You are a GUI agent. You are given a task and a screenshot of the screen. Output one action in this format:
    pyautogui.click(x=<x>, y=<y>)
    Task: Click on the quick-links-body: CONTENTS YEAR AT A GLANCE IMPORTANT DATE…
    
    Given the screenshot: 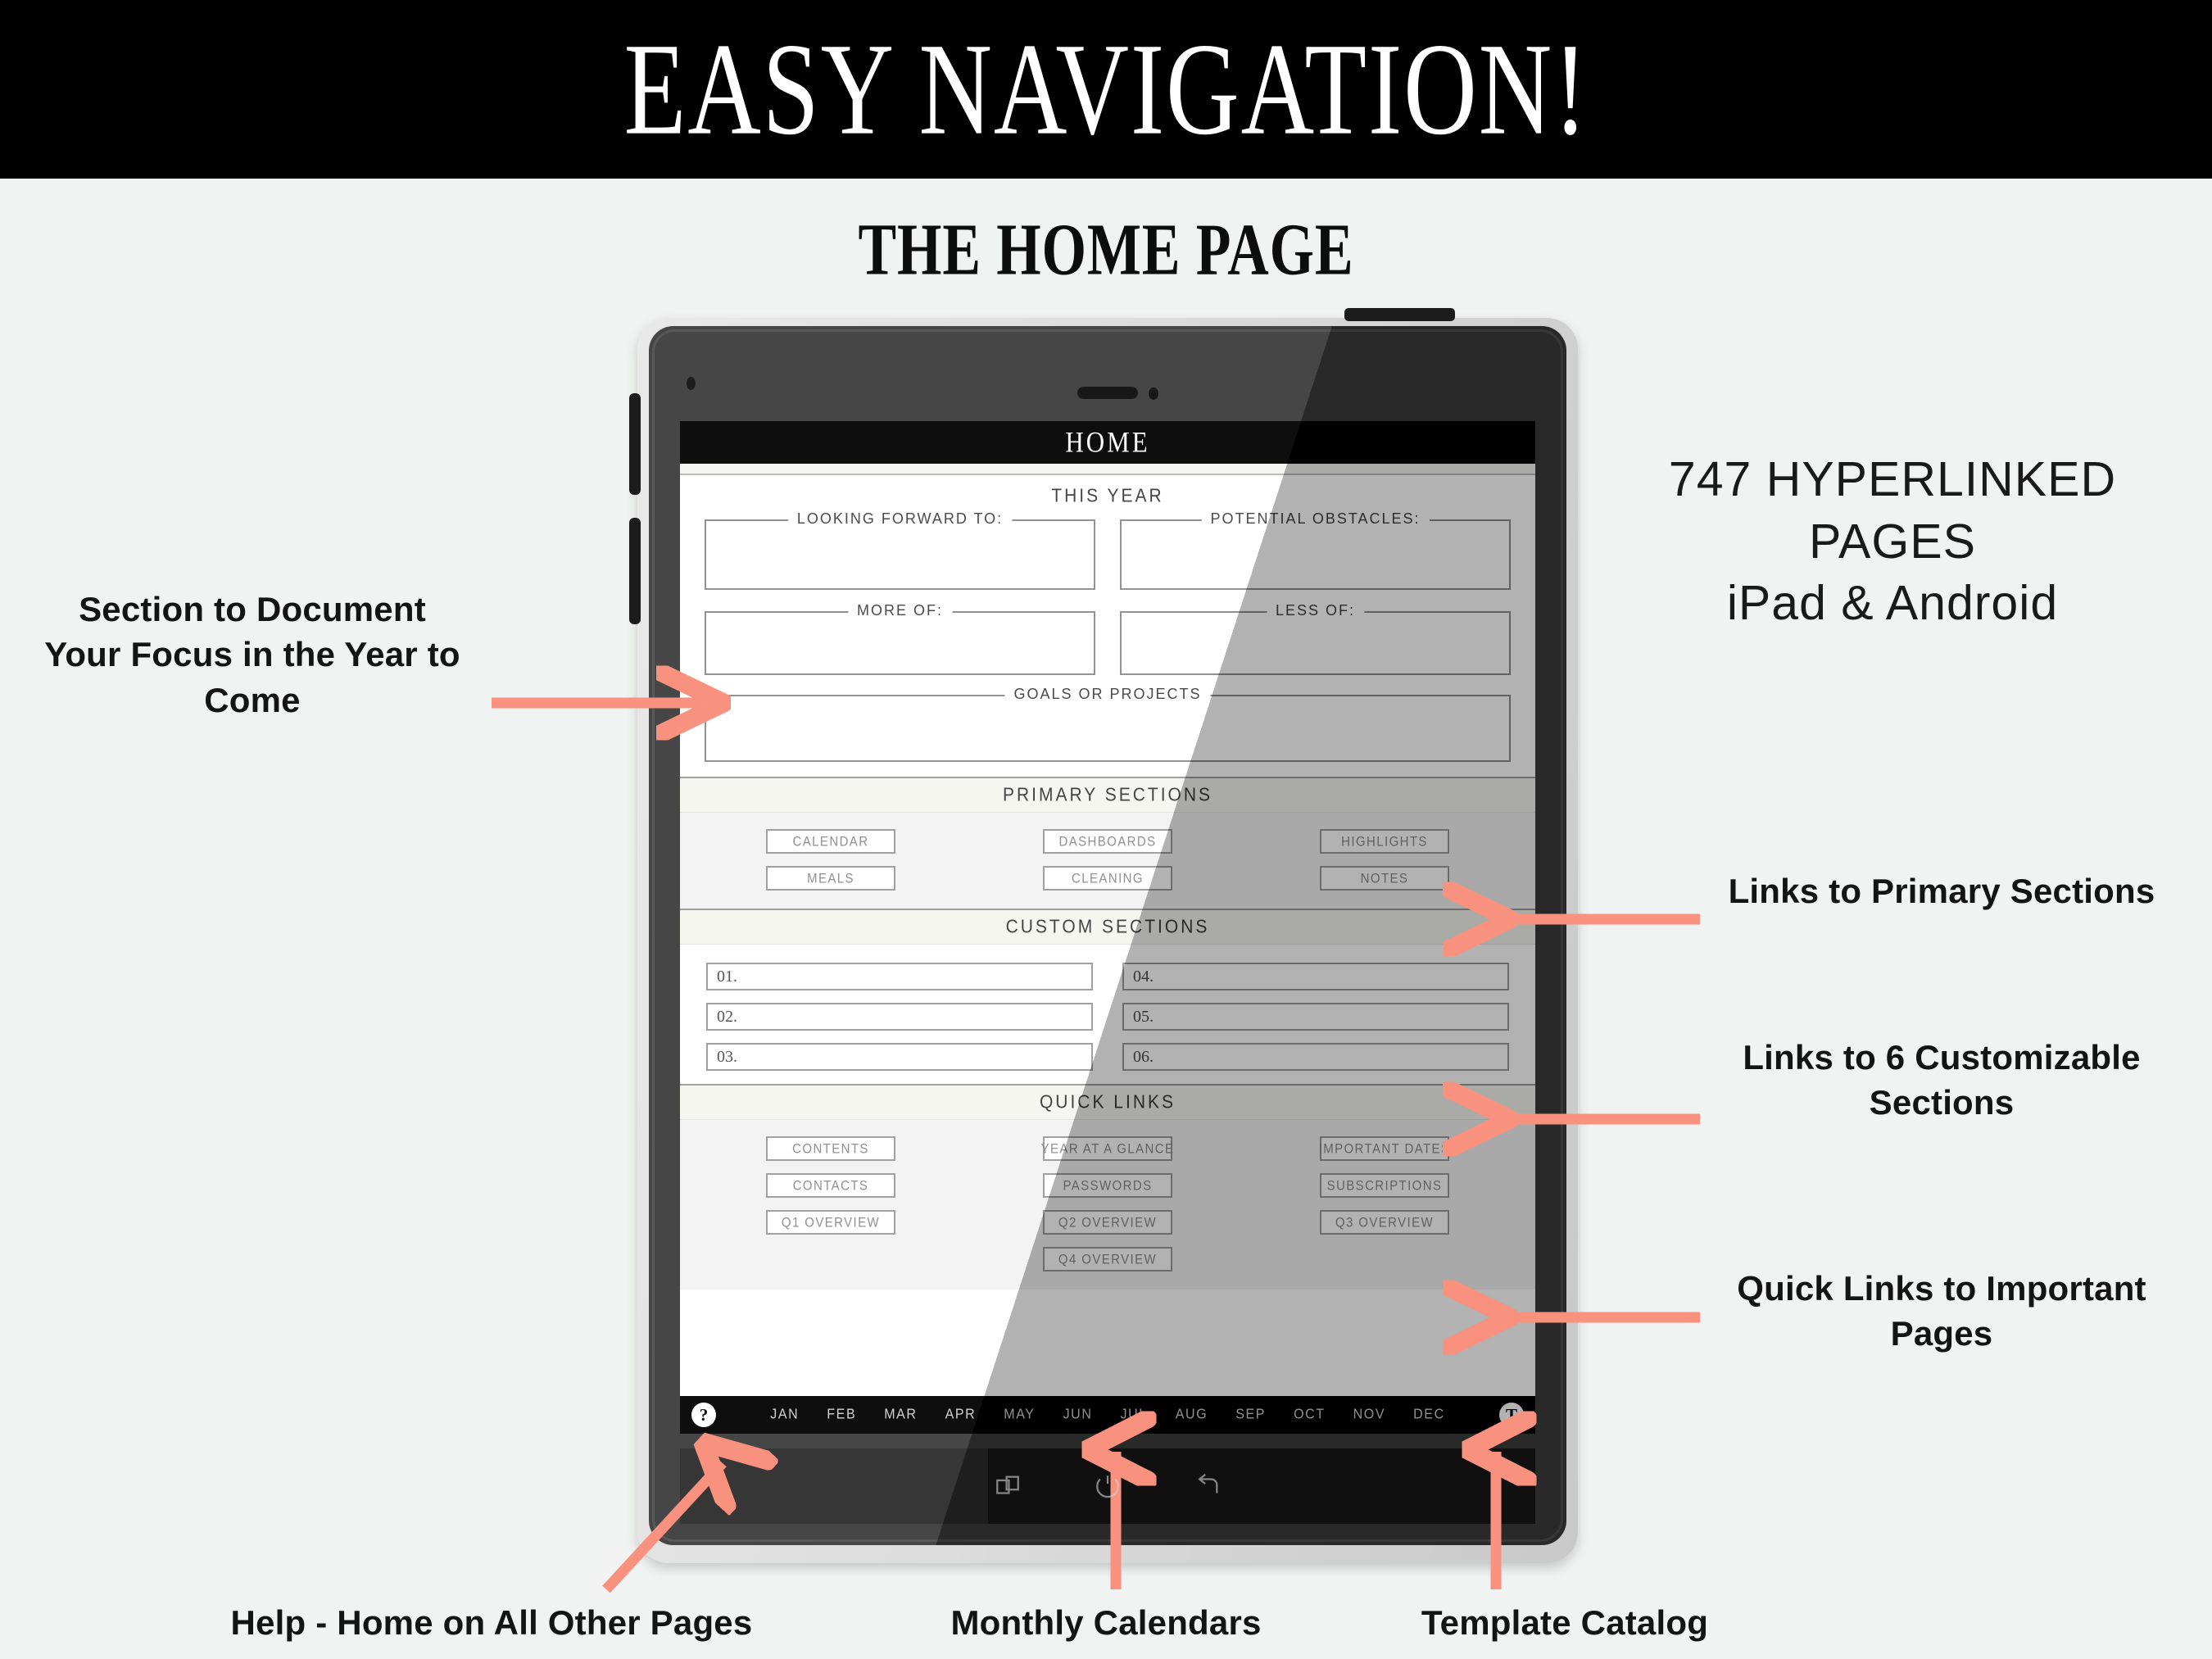 What is the action you would take?
    pyautogui.click(x=1107, y=1205)
    